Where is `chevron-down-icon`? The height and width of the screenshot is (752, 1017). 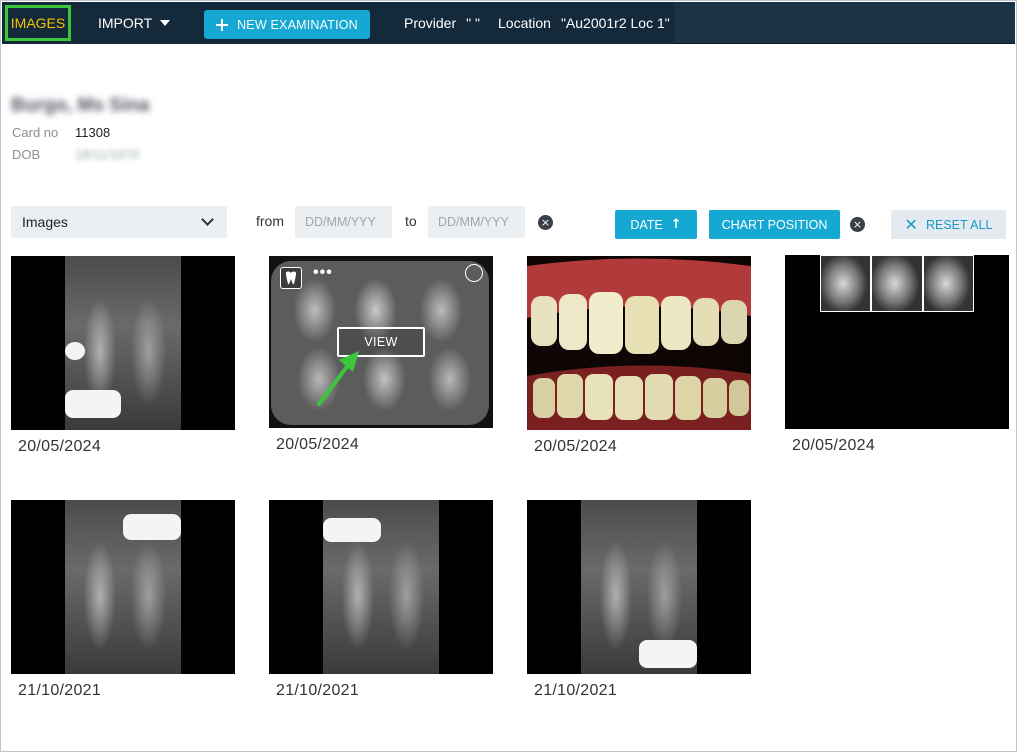
chevron-down-icon is located at coordinates (207, 219).